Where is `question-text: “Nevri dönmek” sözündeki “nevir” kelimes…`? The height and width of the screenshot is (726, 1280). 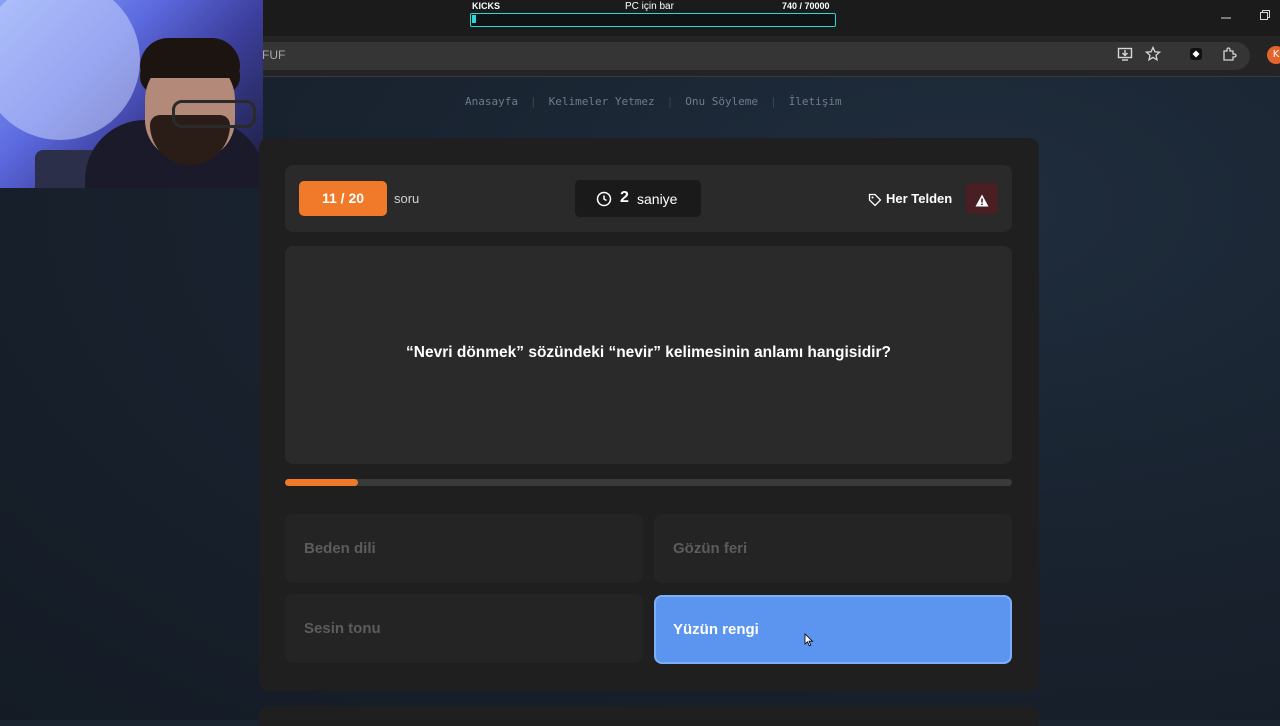 question-text: “Nevri dönmek” sözündeki “nevir” kelimes… is located at coordinates (648, 352).